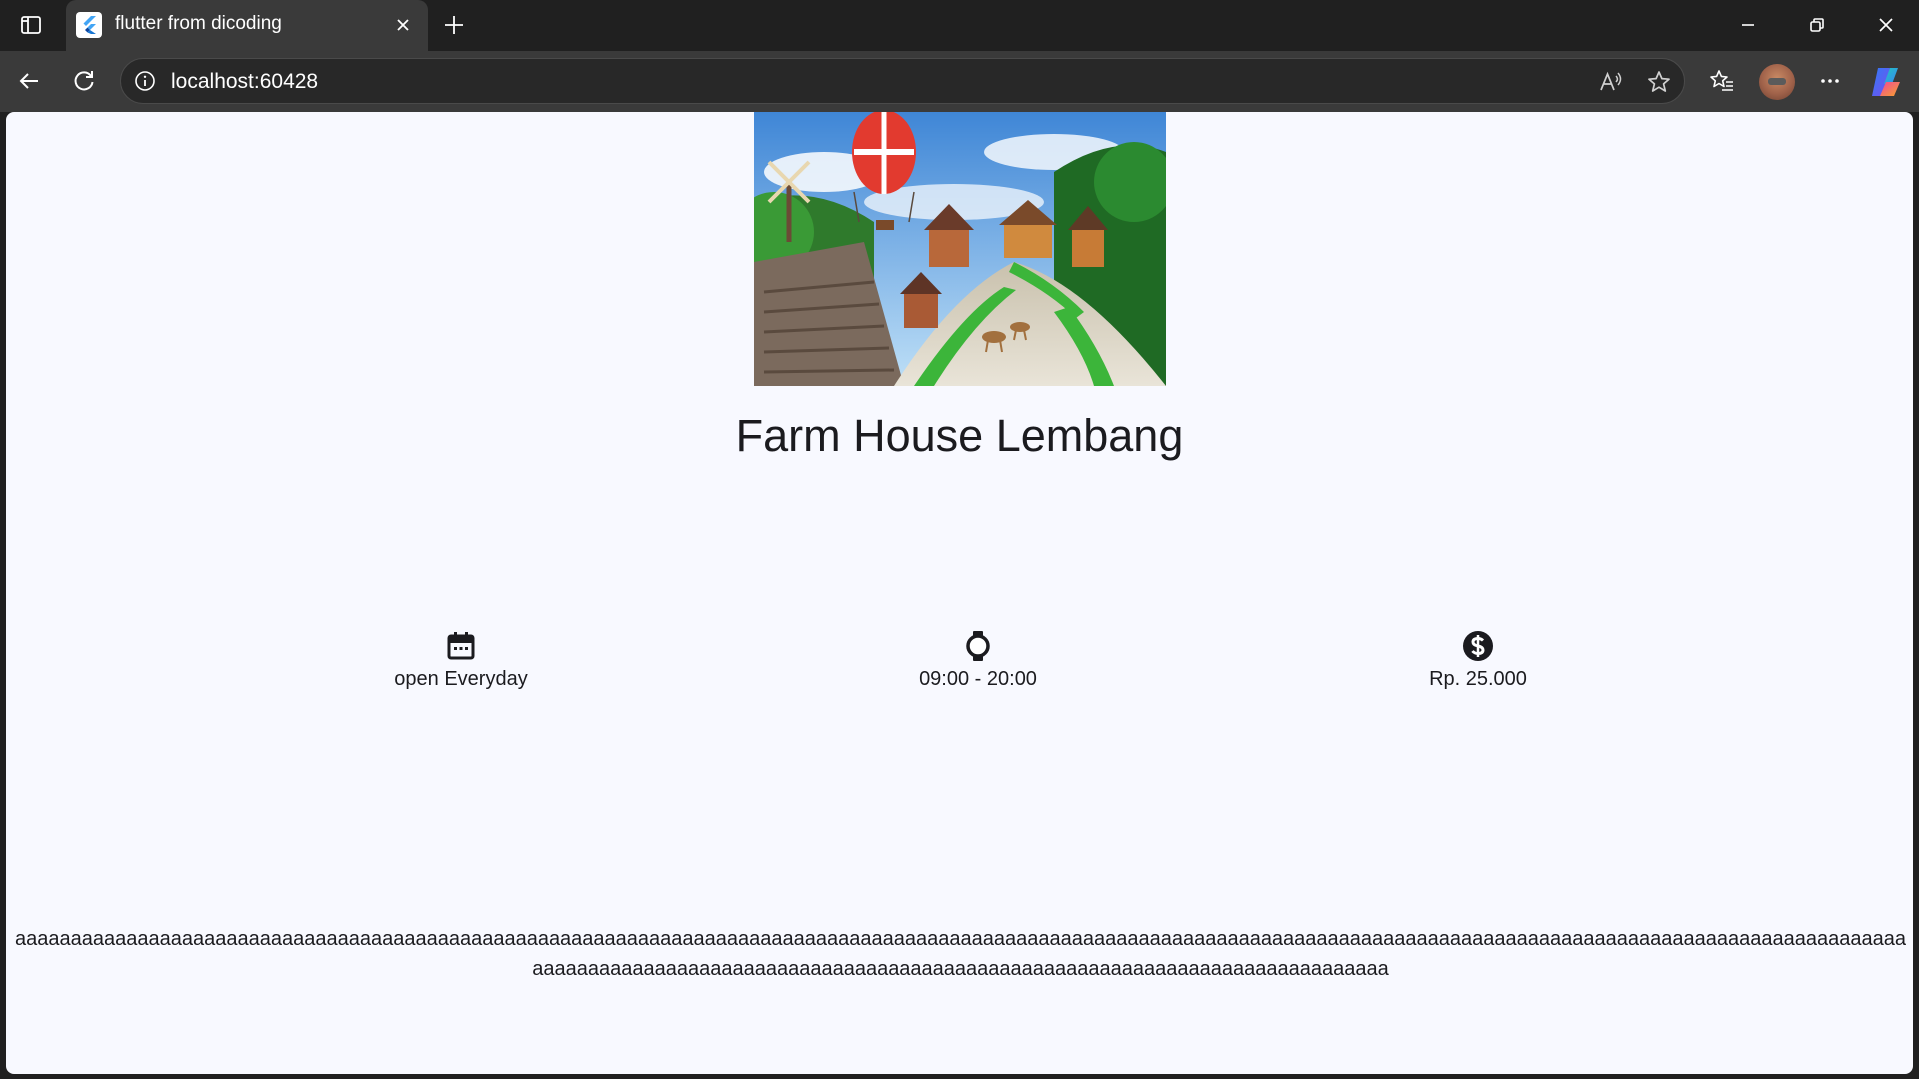 The image size is (1919, 1079). I want to click on hours-label: 09:00 - 20:00, so click(978, 679).